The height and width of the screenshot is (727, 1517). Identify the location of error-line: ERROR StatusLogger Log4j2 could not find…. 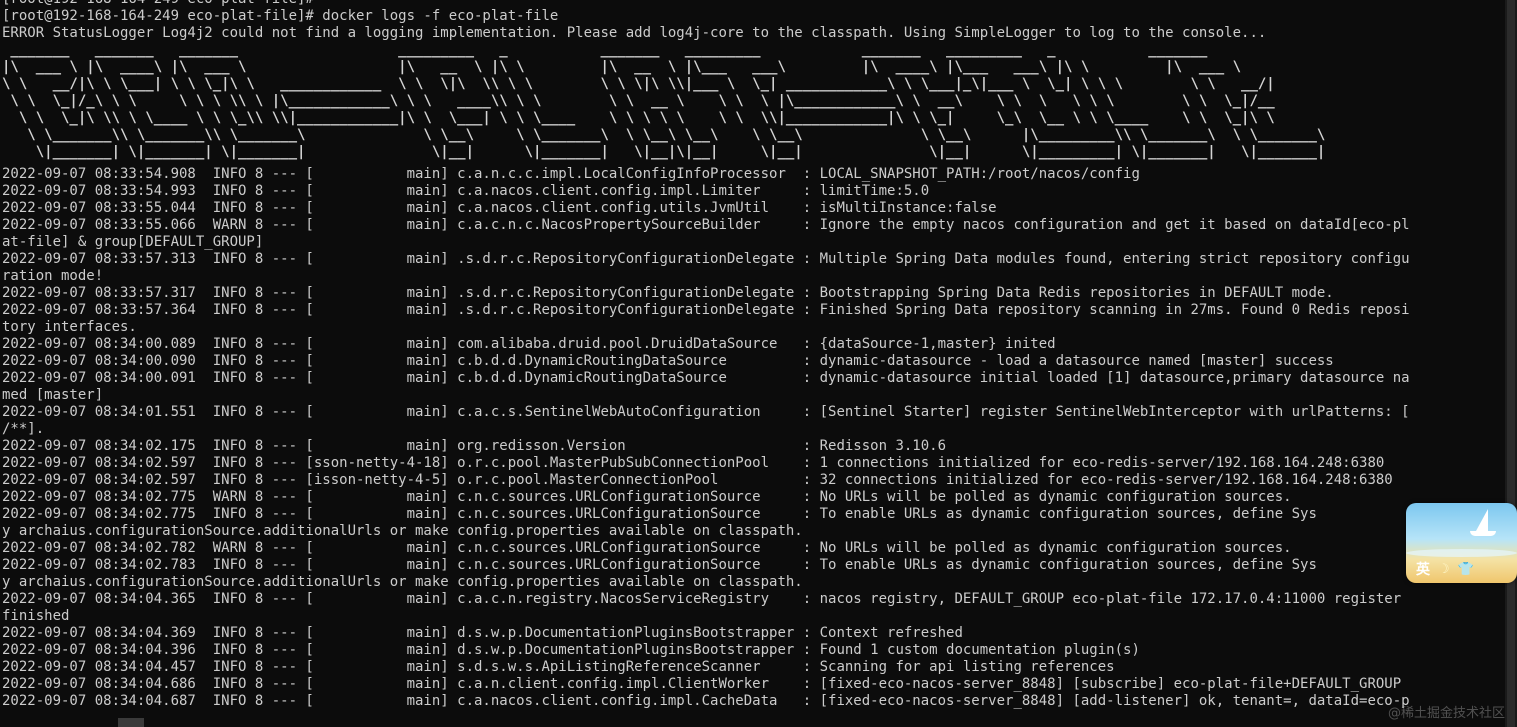
(634, 33).